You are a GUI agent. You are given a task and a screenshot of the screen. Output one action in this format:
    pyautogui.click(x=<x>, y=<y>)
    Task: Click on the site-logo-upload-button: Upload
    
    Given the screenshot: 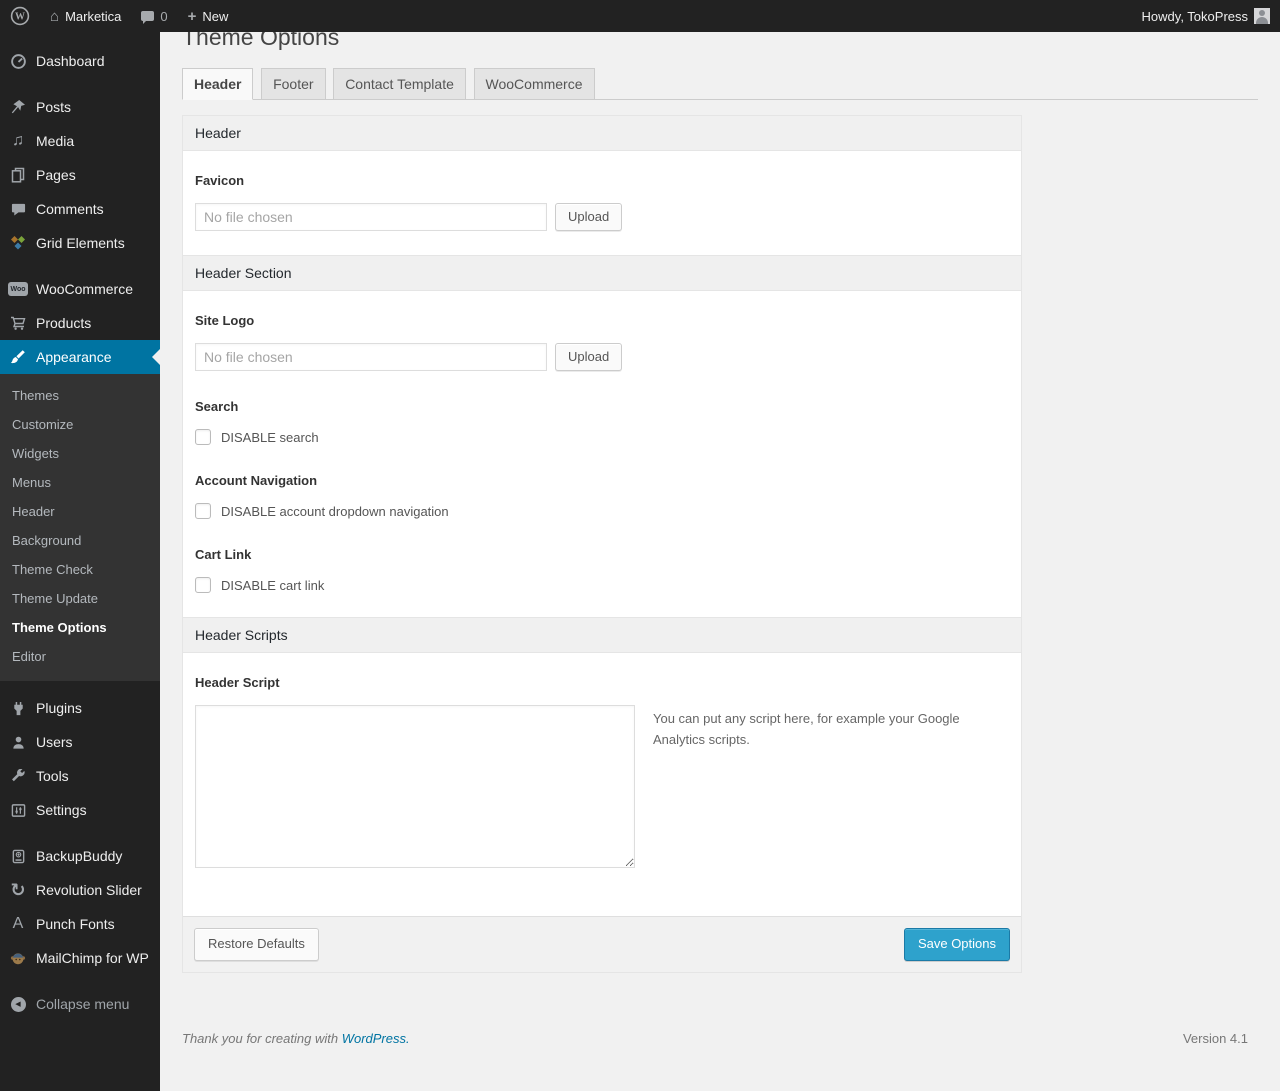 What is the action you would take?
    pyautogui.click(x=589, y=357)
    